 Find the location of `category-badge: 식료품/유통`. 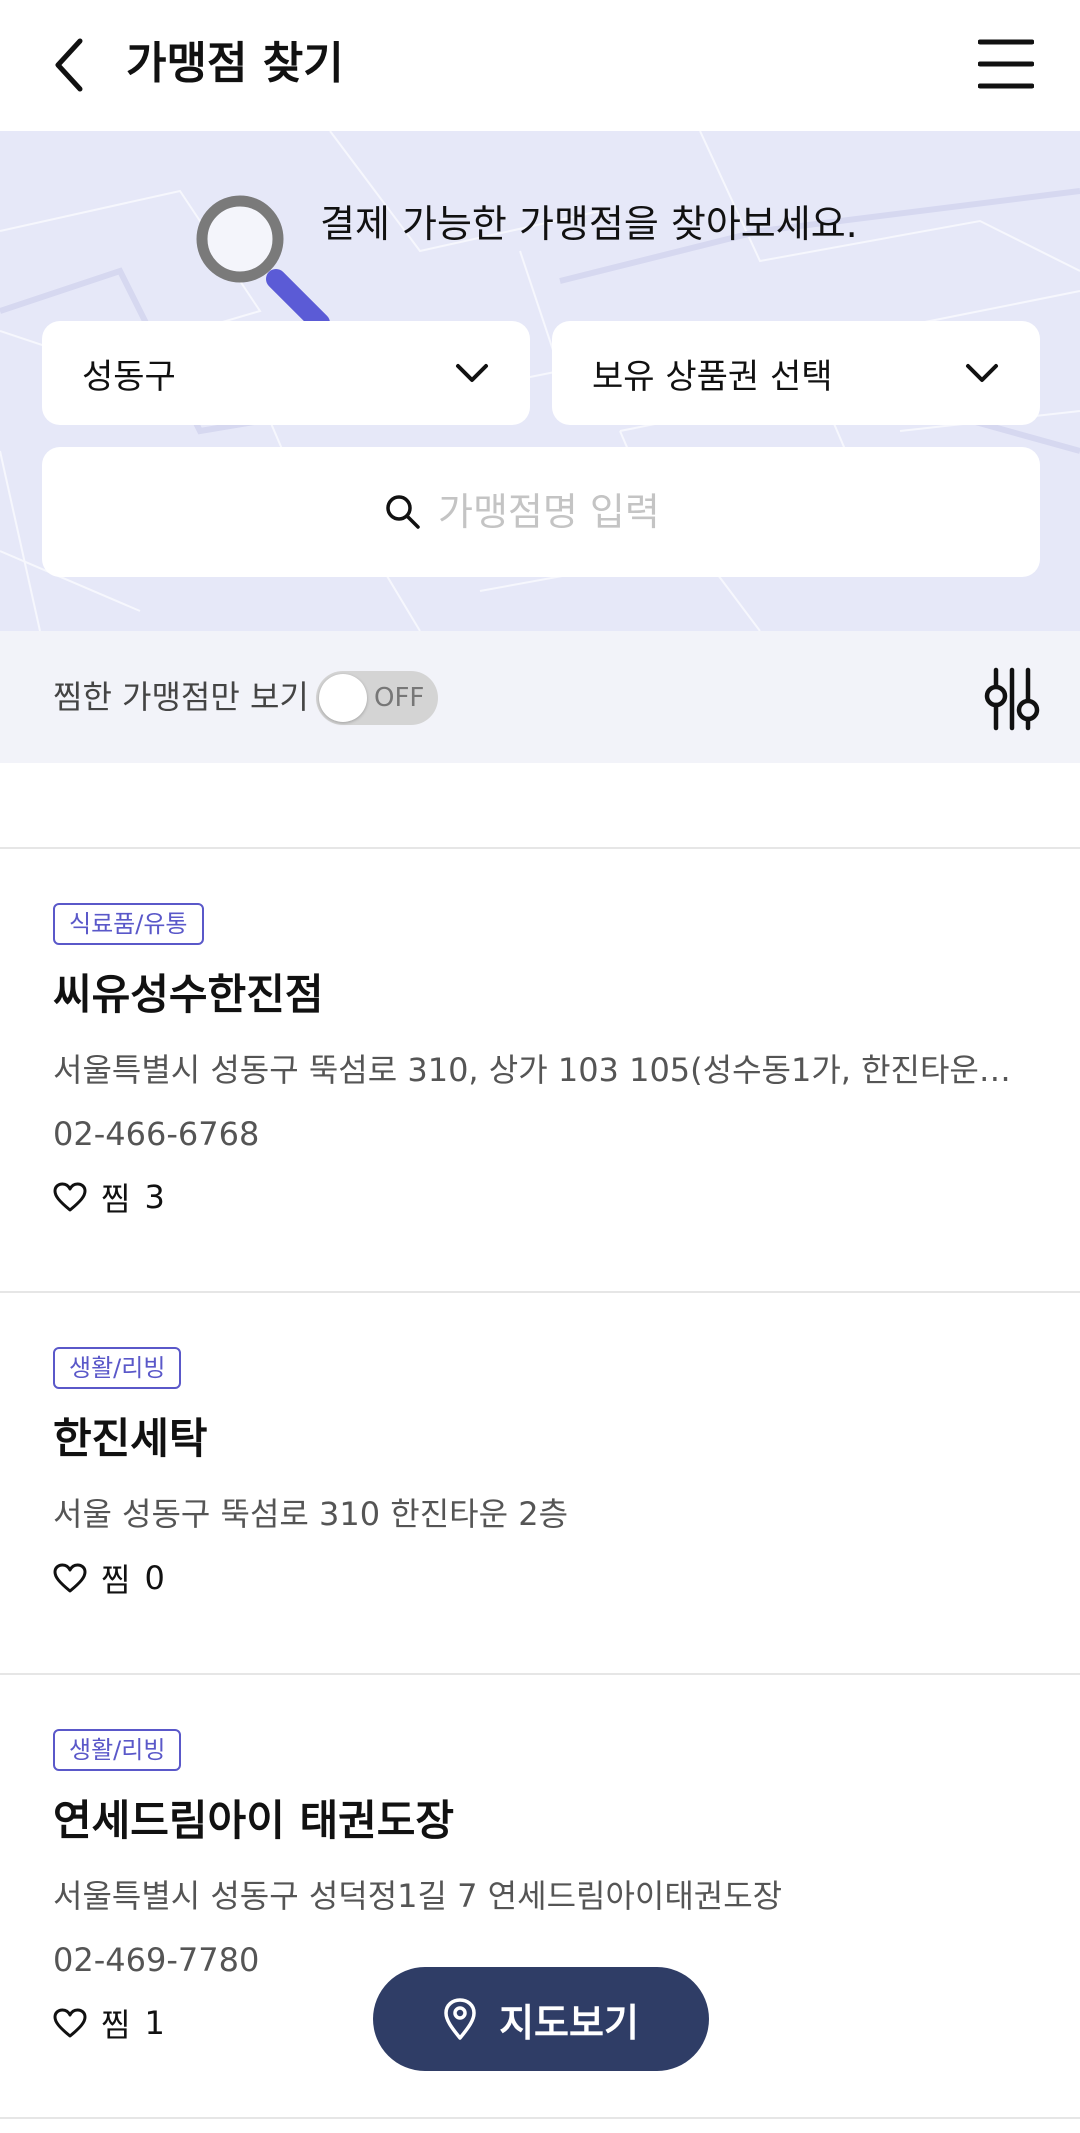

category-badge: 식료품/유통 is located at coordinates (128, 924).